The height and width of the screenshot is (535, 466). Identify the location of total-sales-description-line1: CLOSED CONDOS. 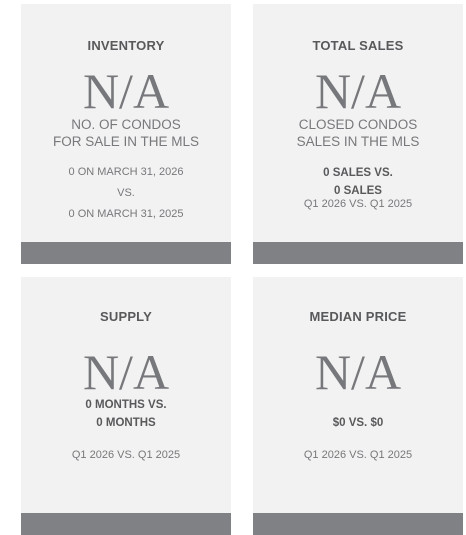
(358, 124).